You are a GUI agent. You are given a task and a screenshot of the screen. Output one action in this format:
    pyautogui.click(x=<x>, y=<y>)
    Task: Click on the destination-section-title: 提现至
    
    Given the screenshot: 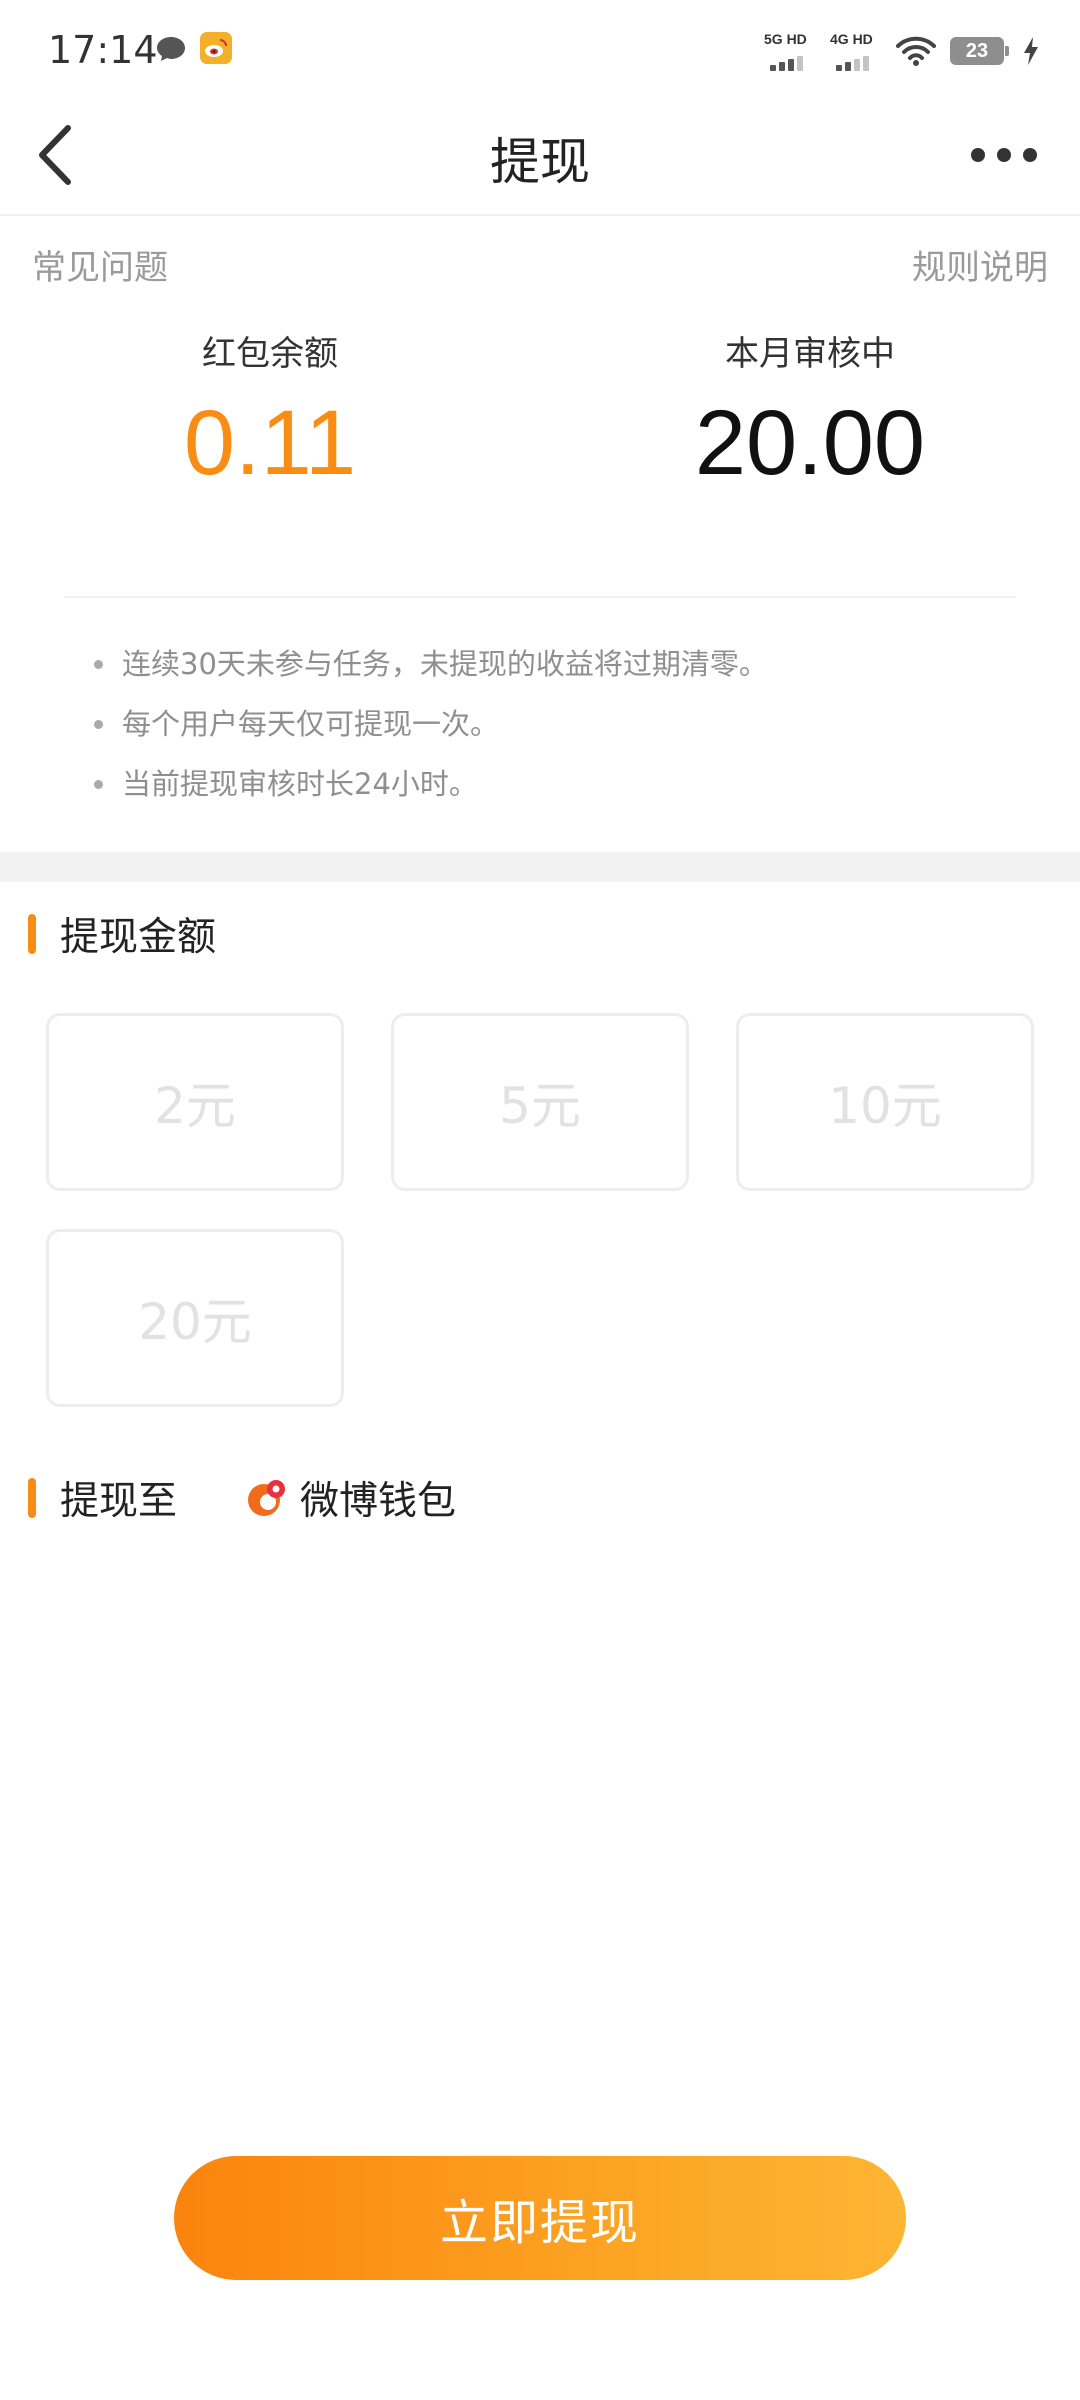 What is the action you would take?
    pyautogui.click(x=119, y=1501)
    